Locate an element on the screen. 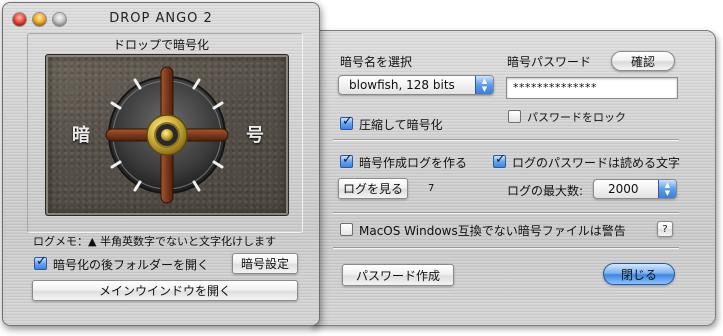 Image resolution: width=723 pixels, height=336 pixels. warn-checkbox is located at coordinates (346, 229).